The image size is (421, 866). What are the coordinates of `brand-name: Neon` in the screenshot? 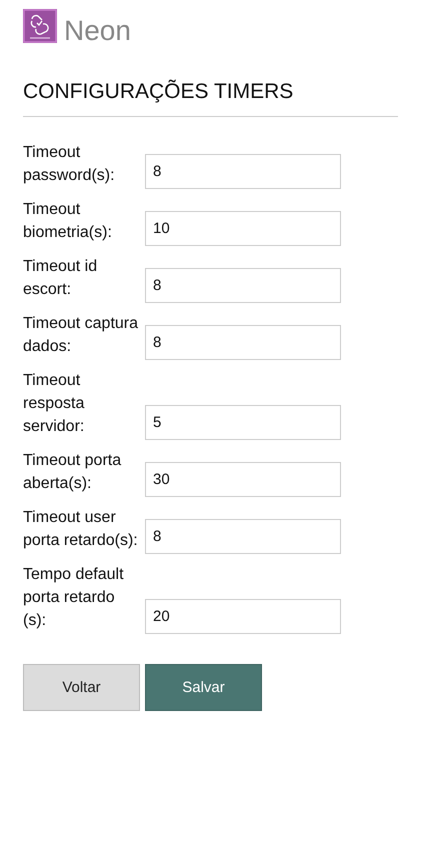 It's located at (97, 31).